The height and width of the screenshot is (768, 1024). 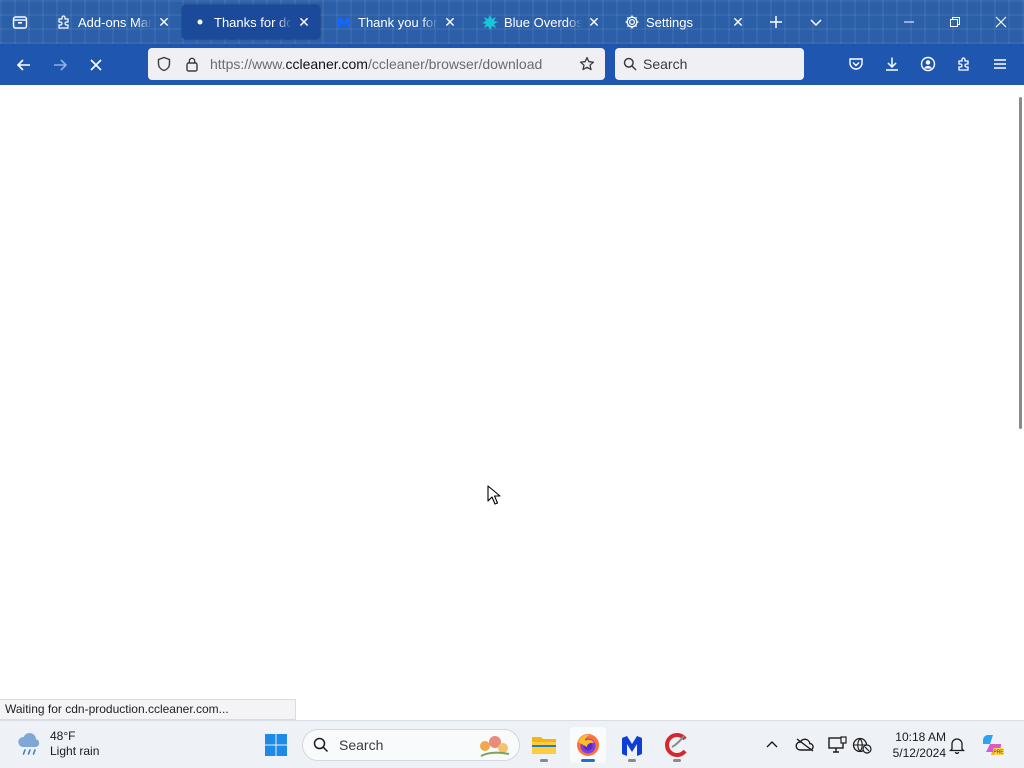 I want to click on bookmark-star-icon, so click(x=587, y=64).